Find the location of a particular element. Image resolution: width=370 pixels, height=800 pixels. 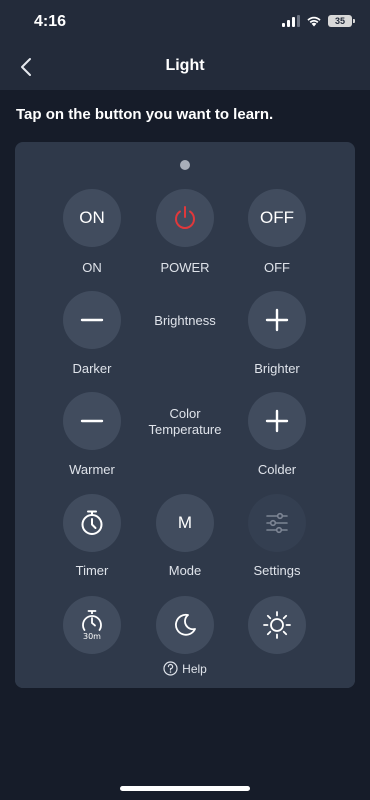

moon-icon is located at coordinates (185, 624).